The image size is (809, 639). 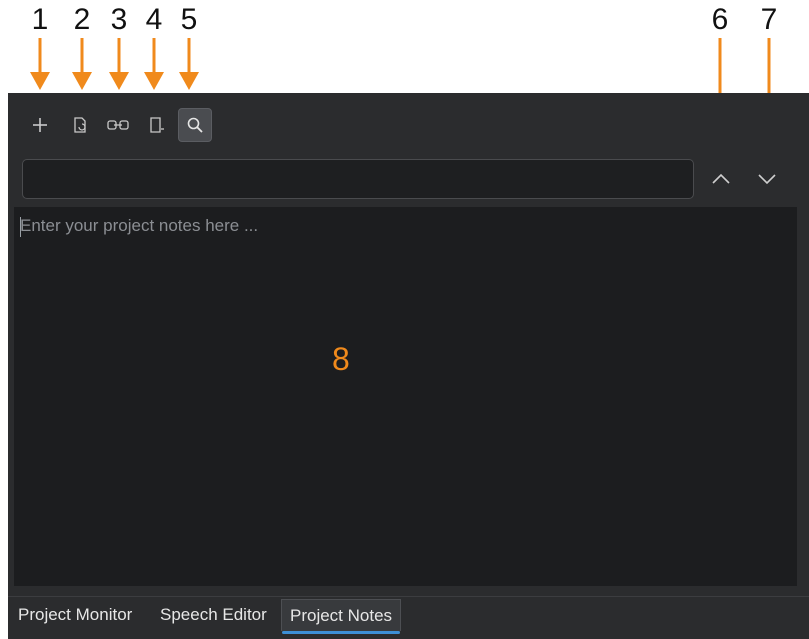 What do you see at coordinates (154, 19) in the screenshot?
I see `callout-number: 4` at bounding box center [154, 19].